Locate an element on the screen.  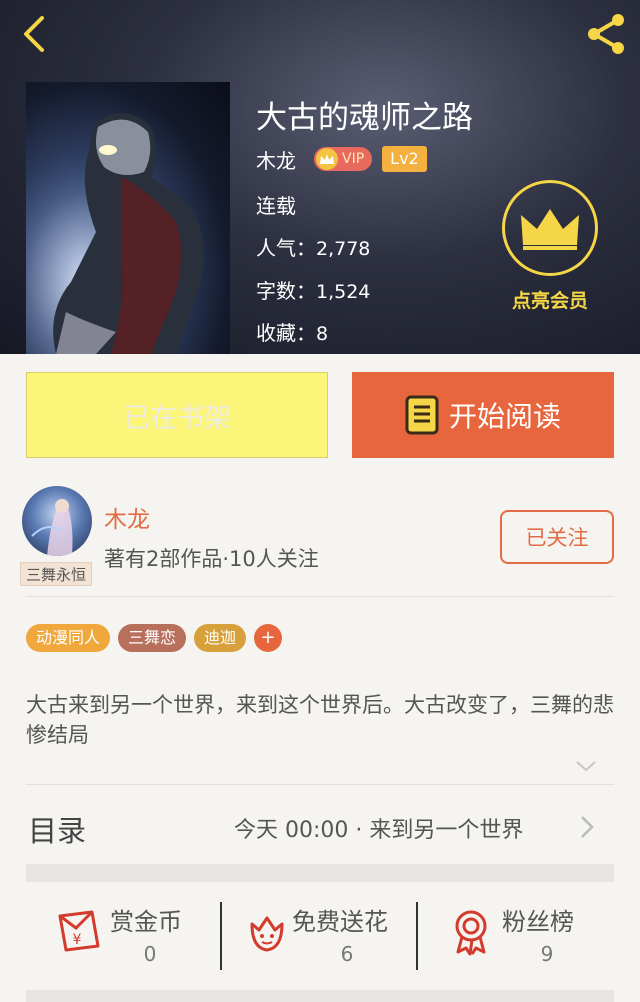
following-button: 已关注 is located at coordinates (557, 537).